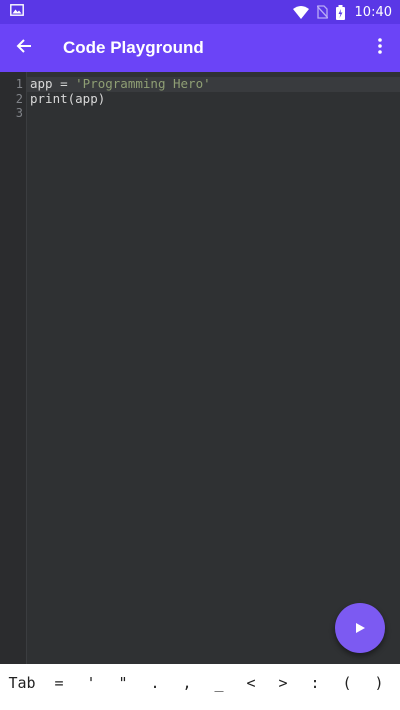 This screenshot has width=400, height=710. I want to click on back-button, so click(24, 48).